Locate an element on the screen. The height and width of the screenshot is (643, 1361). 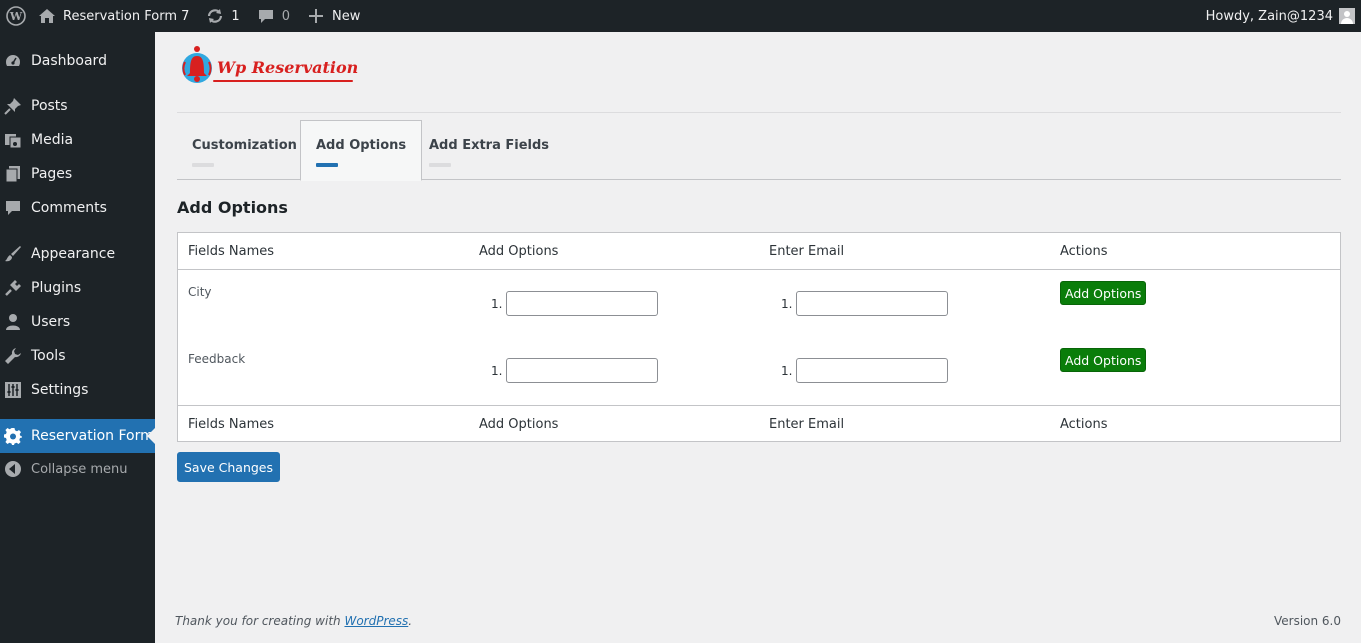
sliders-icon is located at coordinates (13, 390).